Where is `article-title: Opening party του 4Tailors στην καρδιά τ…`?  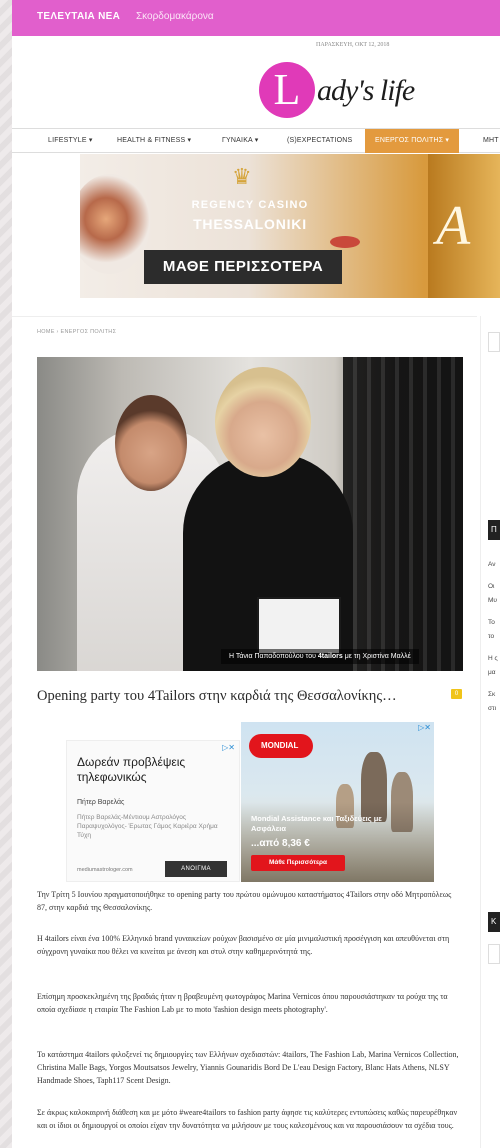 article-title: Opening party του 4Tailors στην καρδιά τ… is located at coordinates (217, 696).